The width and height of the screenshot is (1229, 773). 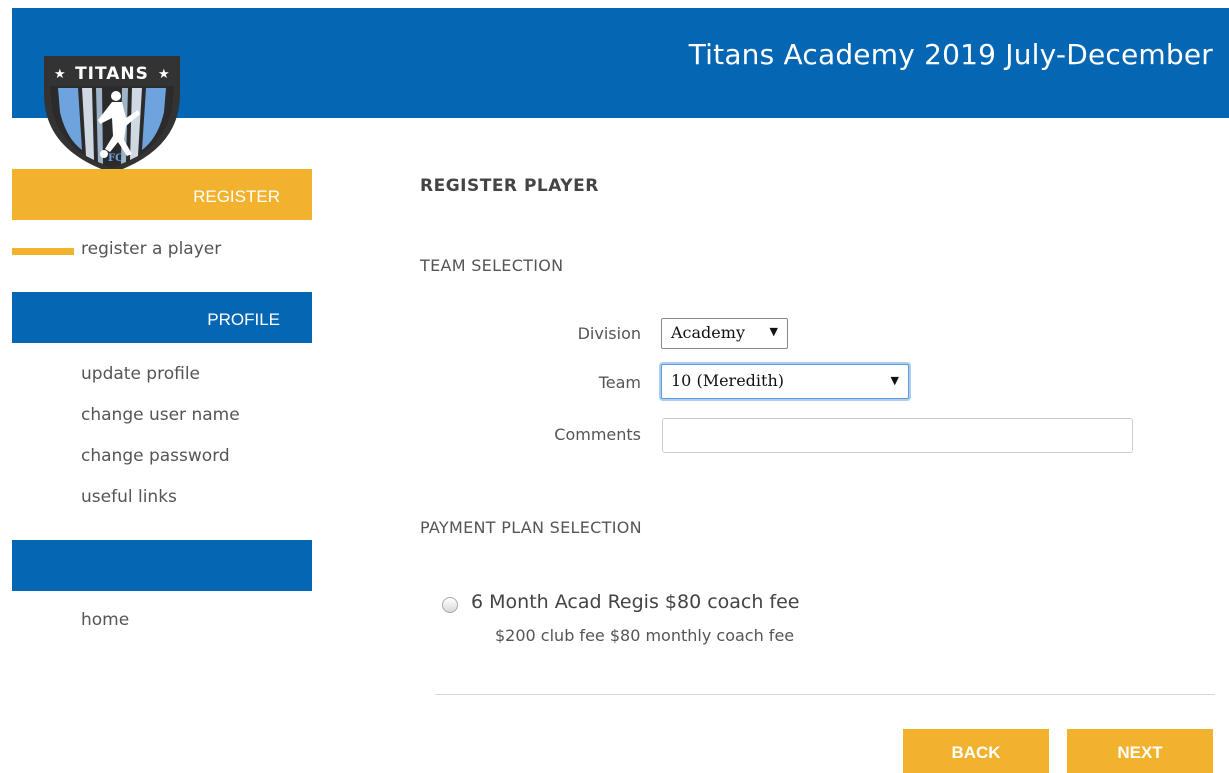 I want to click on team-select: 10 (Meredith) ▼, so click(x=785, y=381).